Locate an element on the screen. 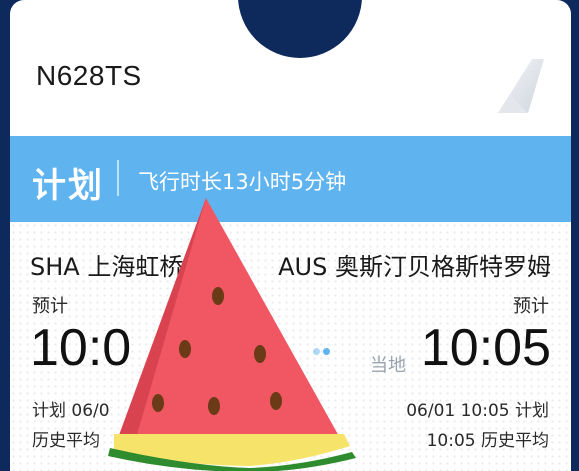  local-time-label: 当地 is located at coordinates (388, 365).